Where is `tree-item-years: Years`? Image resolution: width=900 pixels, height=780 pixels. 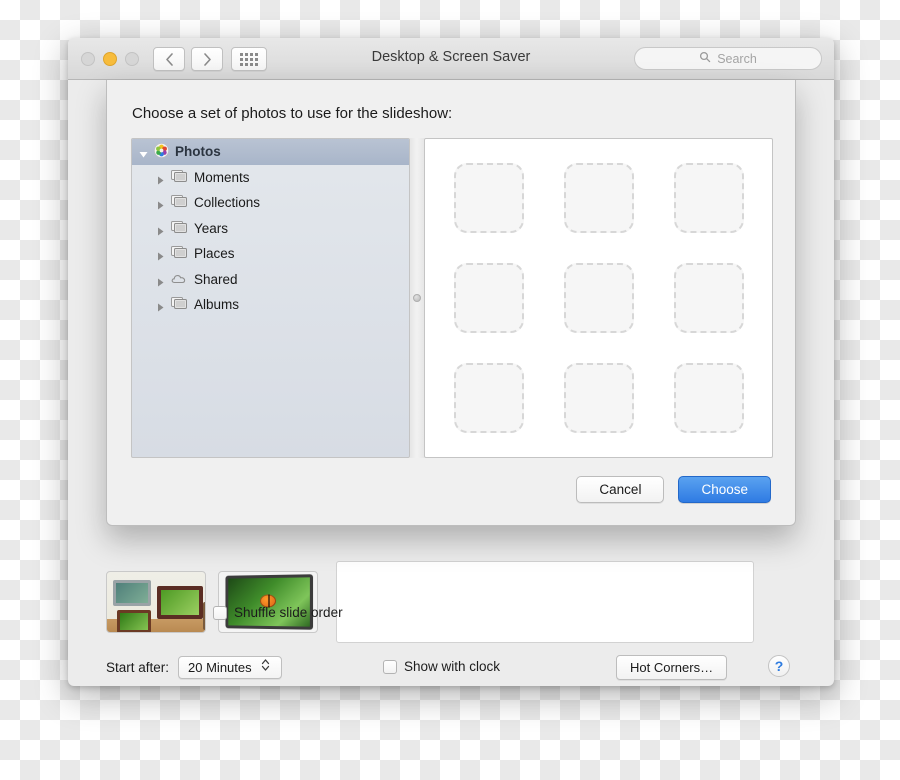
tree-item-years: Years is located at coordinates (270, 229).